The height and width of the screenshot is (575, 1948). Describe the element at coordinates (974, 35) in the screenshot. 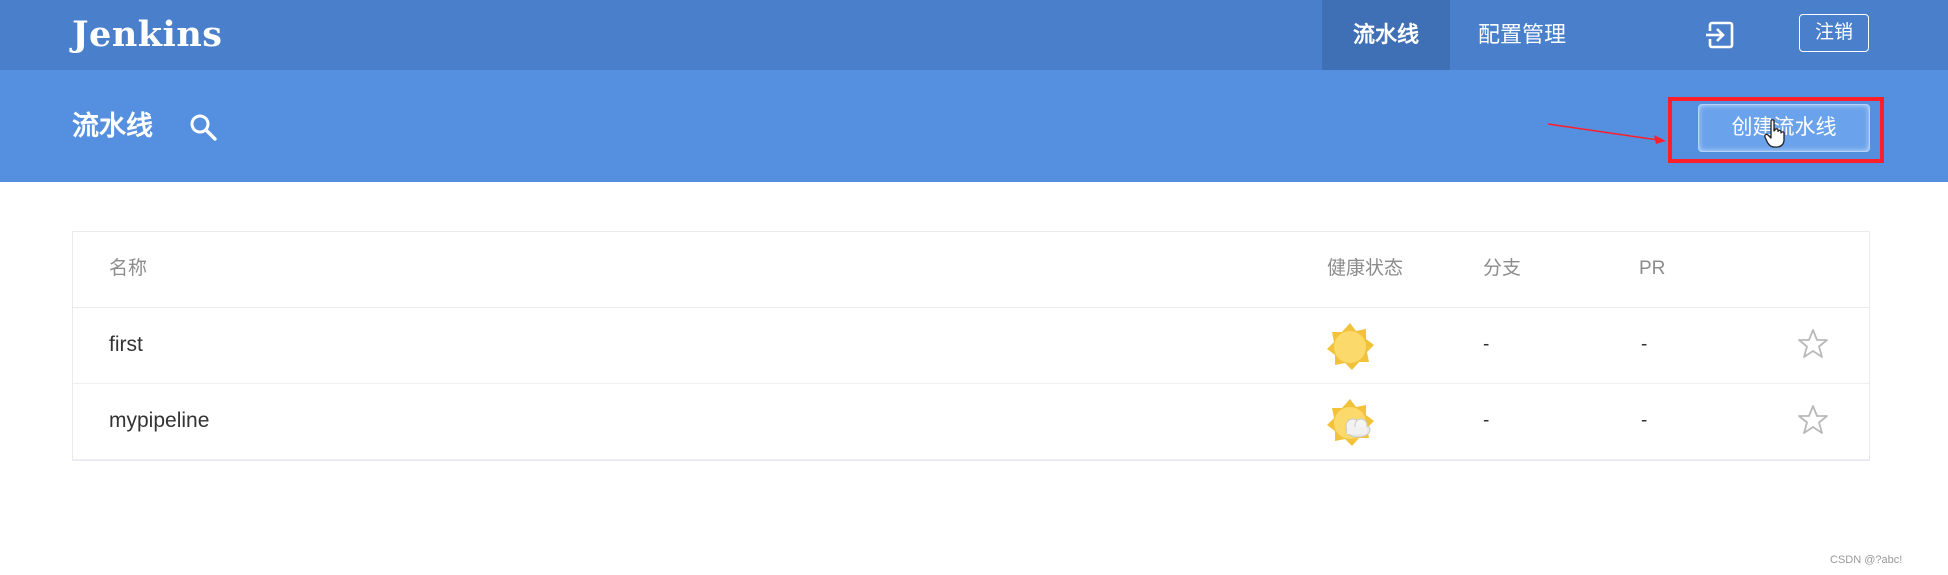

I see `top-nav-bar: Jenkins 流水线 配置管理 注销` at that location.